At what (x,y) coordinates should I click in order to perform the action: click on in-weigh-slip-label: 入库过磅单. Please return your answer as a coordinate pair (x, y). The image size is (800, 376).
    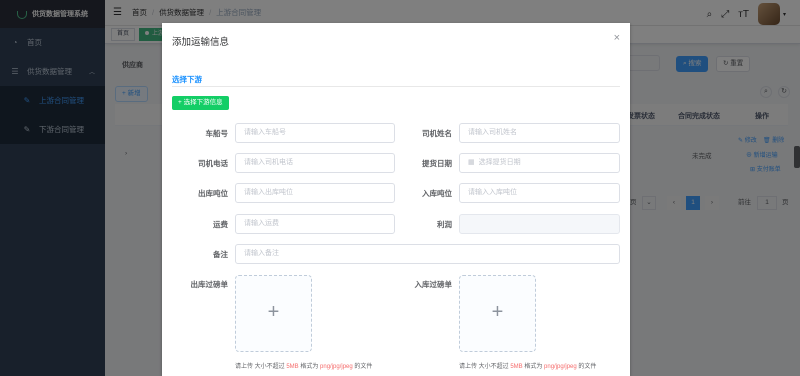
    Looking at the image, I should click on (433, 284).